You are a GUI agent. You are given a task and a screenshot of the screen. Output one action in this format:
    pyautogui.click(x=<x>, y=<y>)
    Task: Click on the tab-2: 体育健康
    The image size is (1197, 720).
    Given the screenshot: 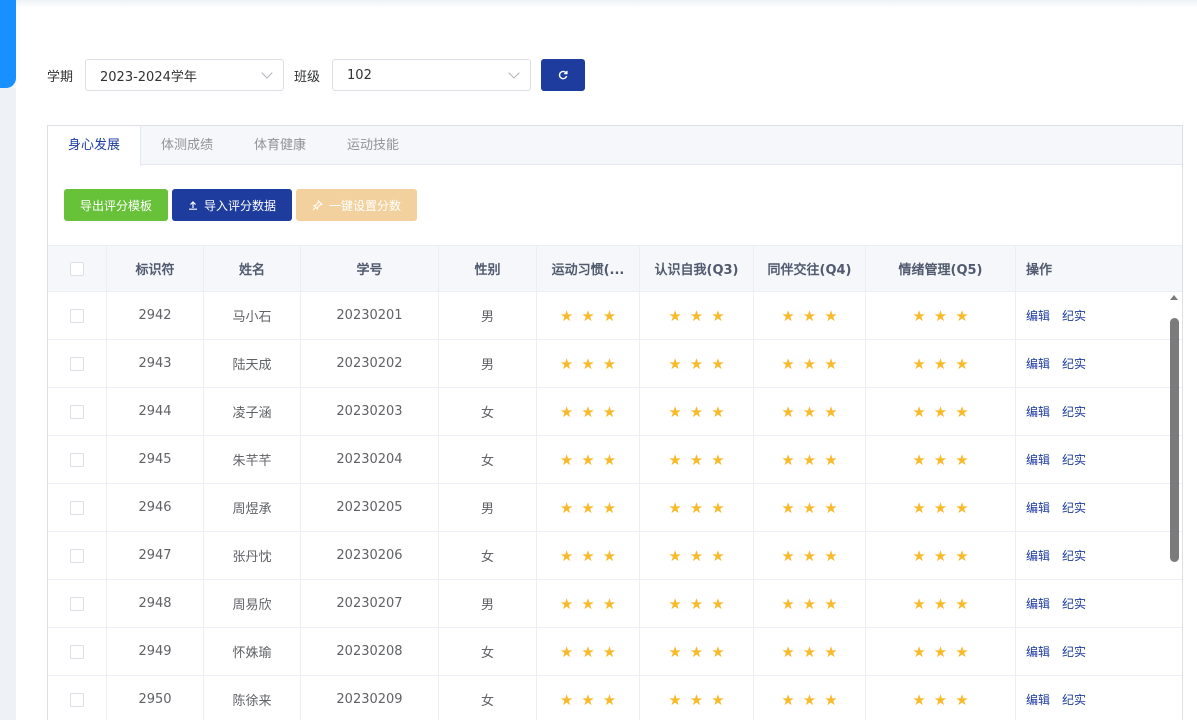 What is the action you would take?
    pyautogui.click(x=280, y=145)
    